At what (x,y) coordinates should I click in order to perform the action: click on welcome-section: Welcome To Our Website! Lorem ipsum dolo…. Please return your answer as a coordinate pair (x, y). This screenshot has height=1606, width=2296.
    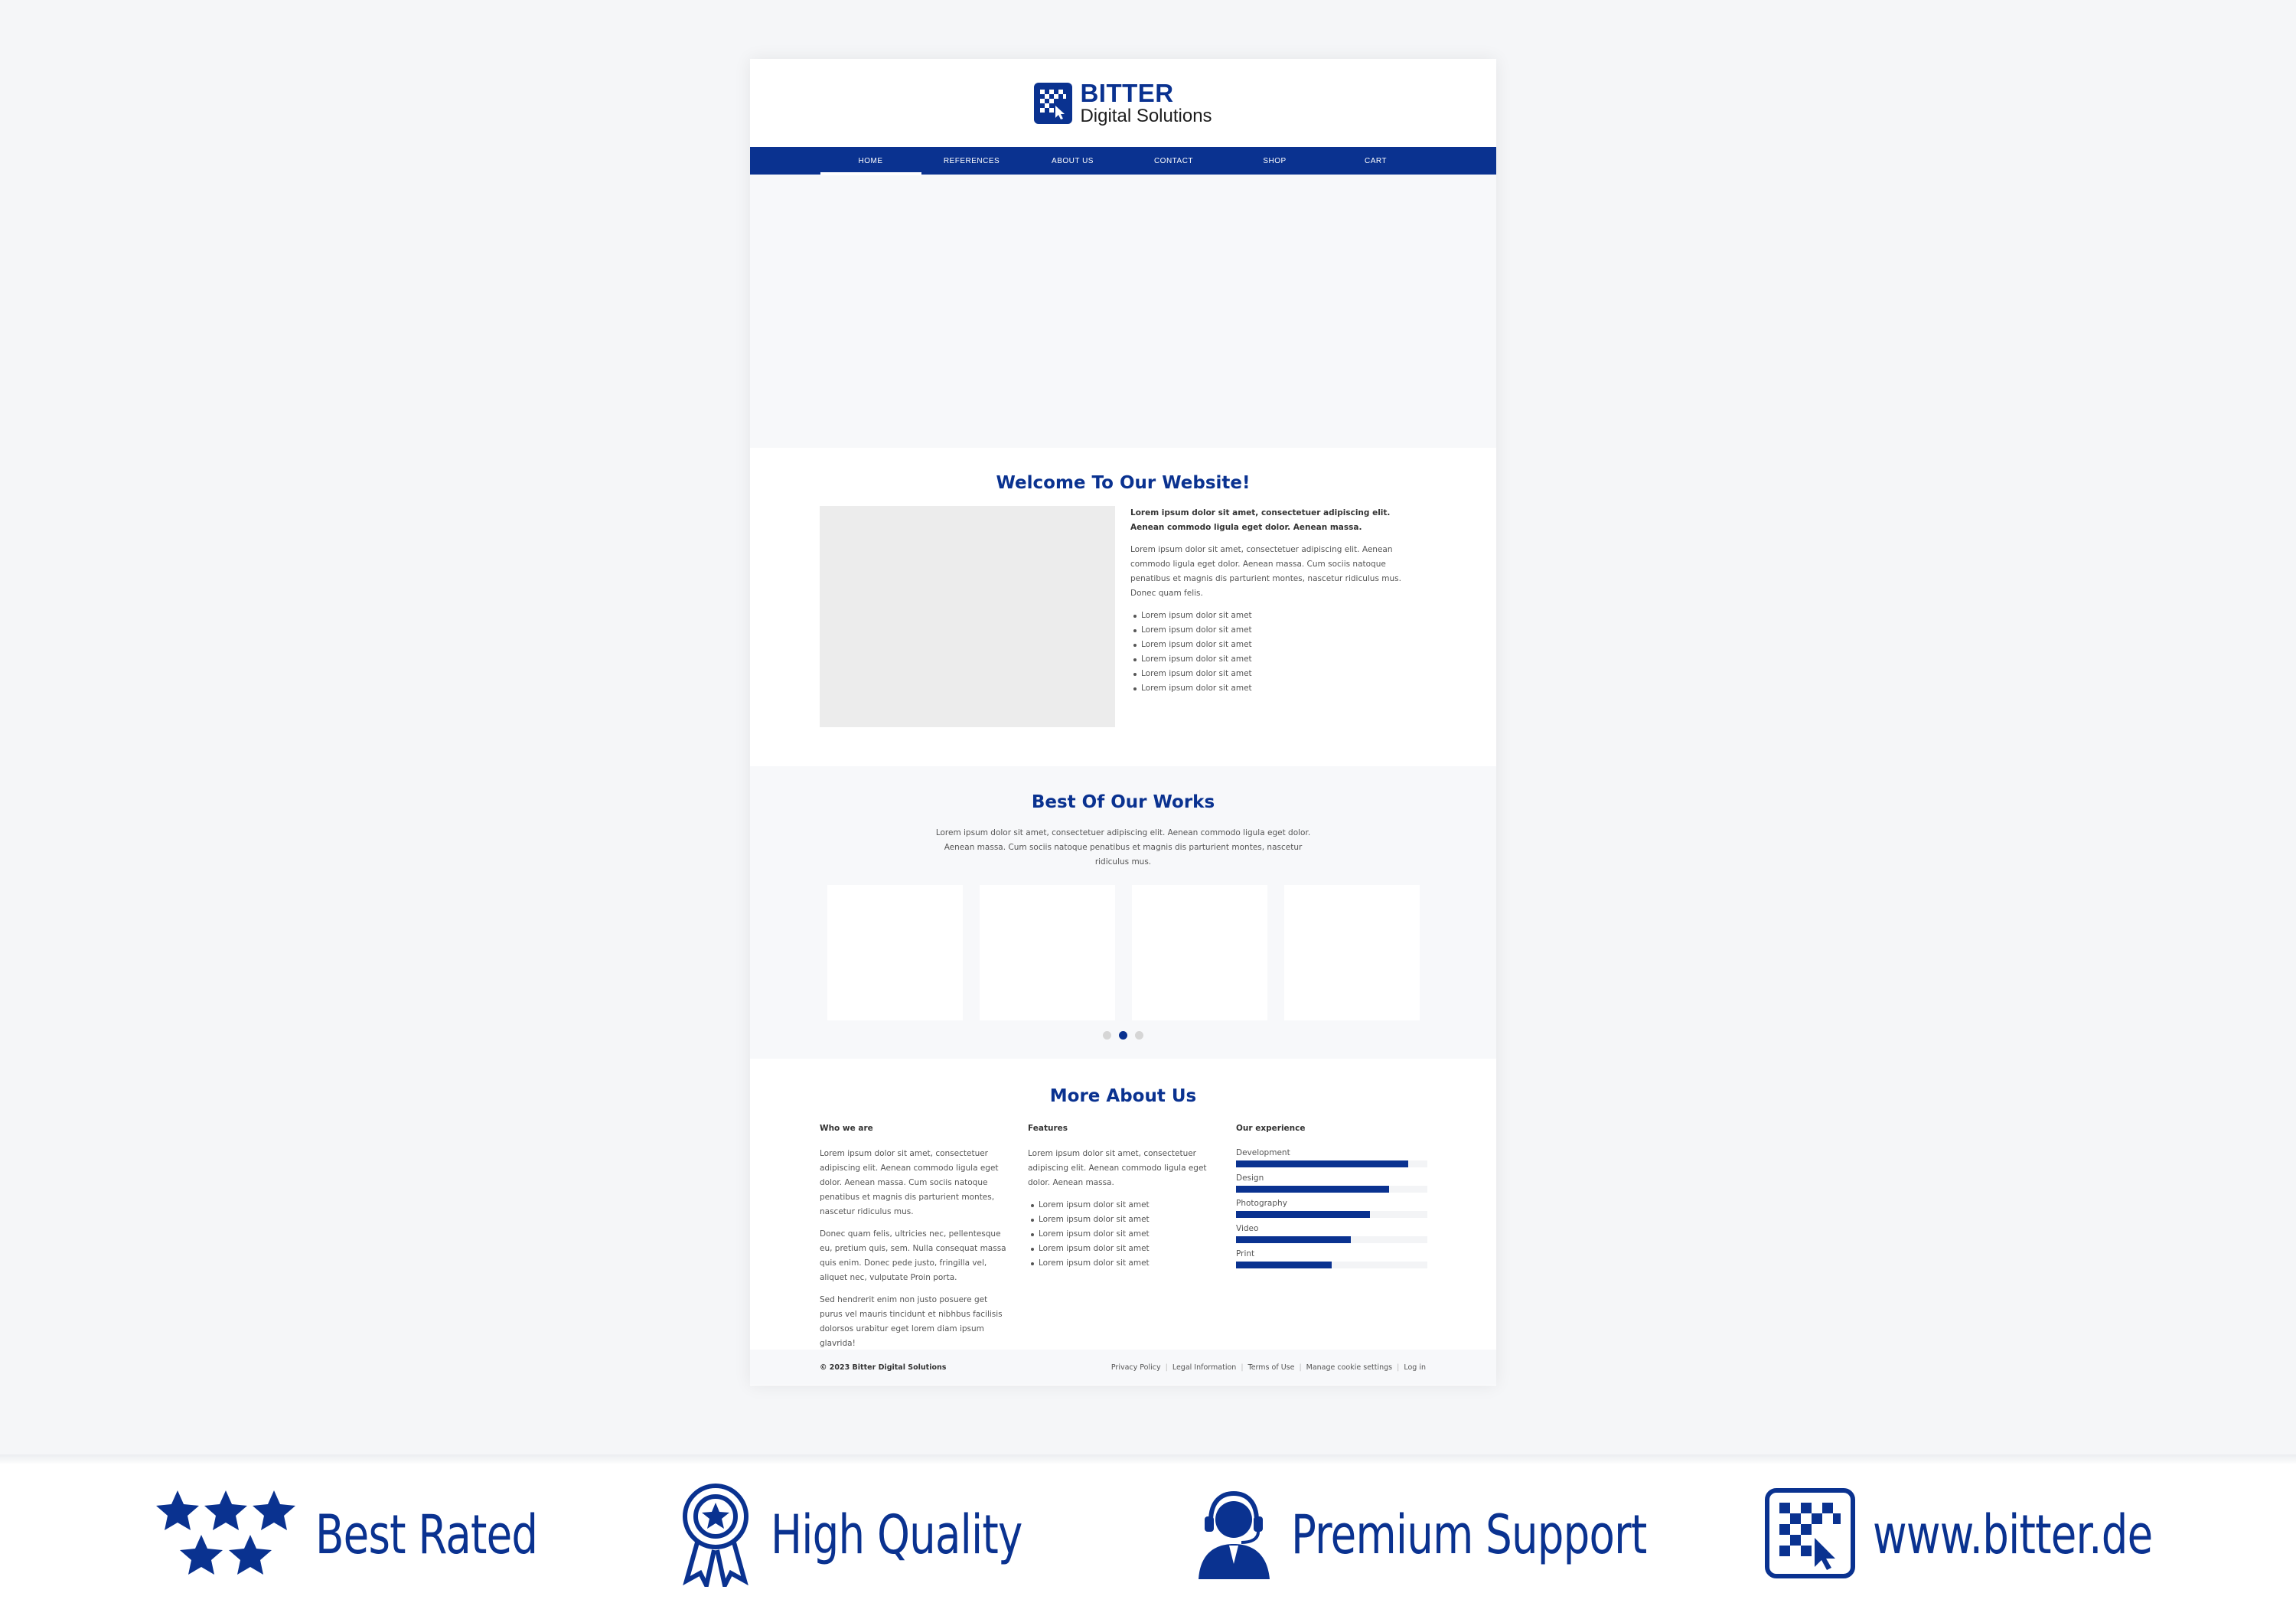
    Looking at the image, I should click on (1123, 607).